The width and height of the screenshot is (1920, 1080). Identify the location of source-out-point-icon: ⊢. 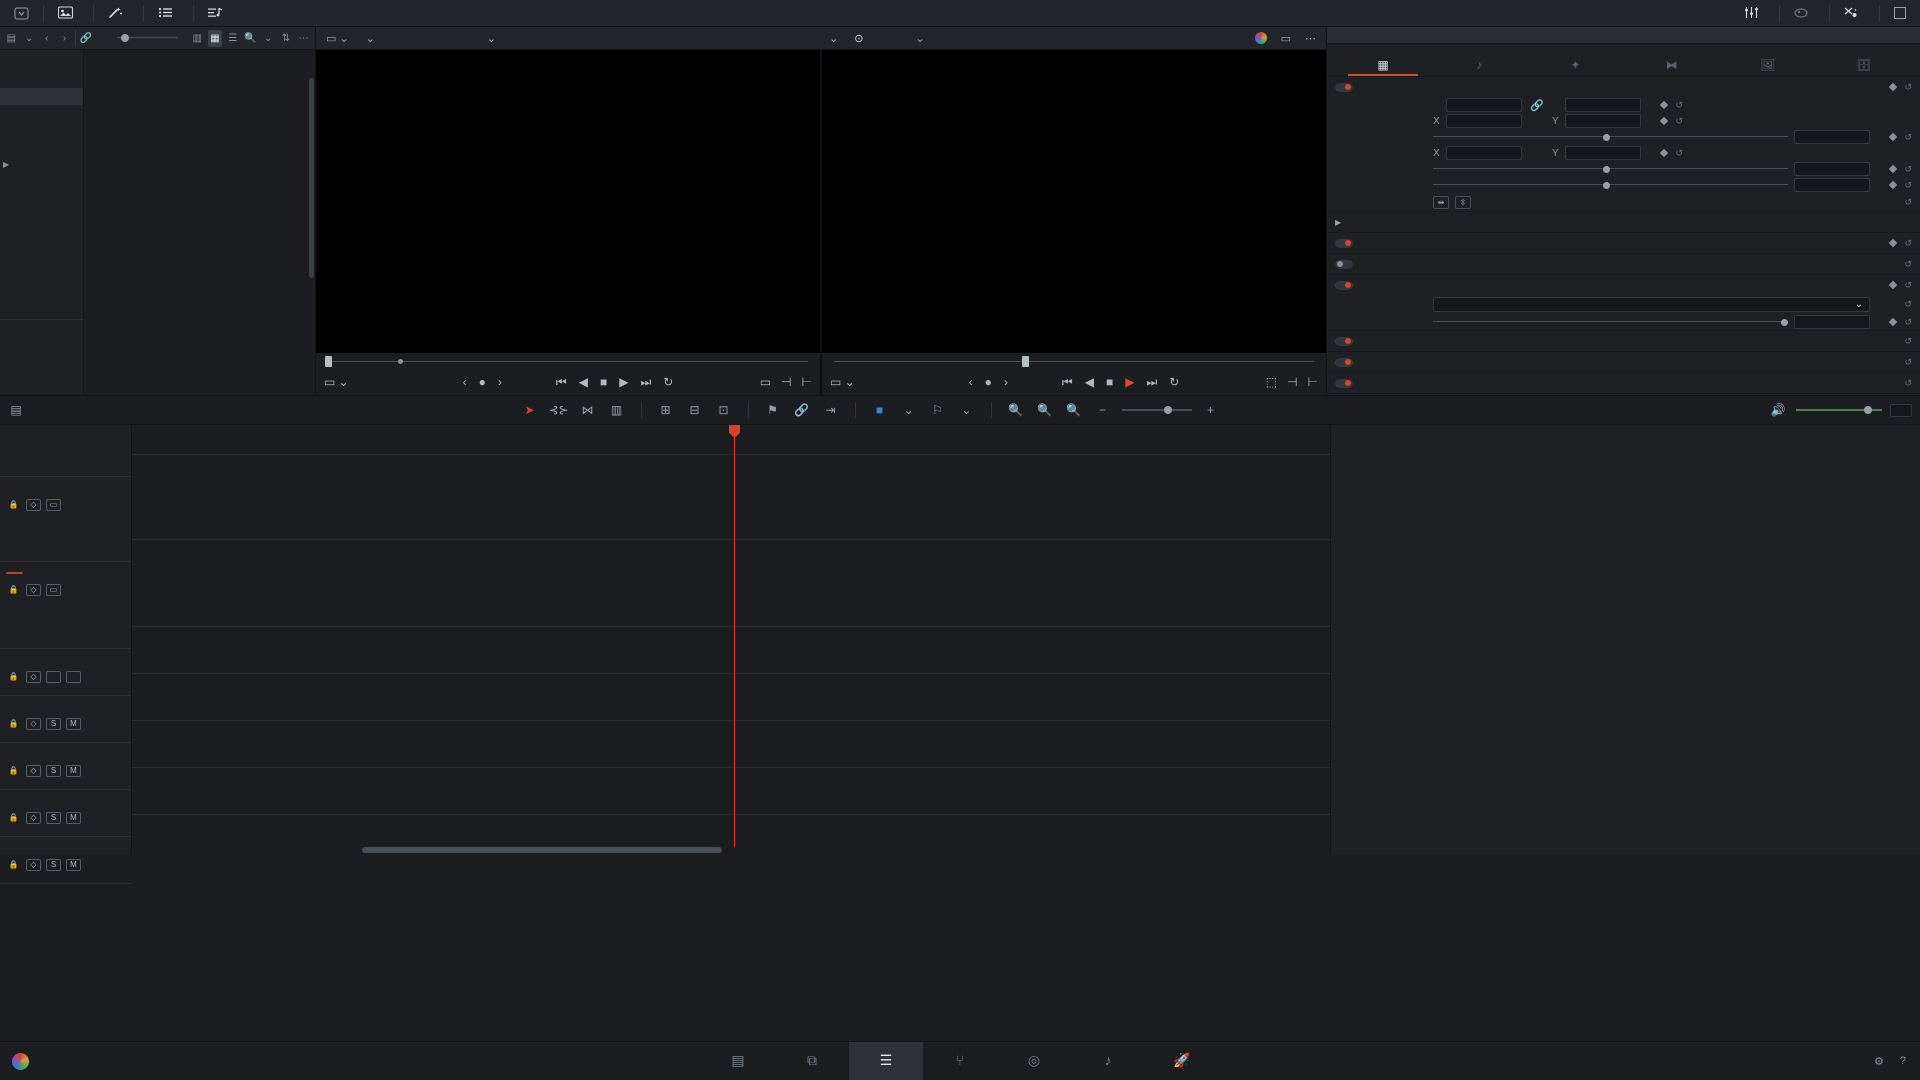
(807, 382).